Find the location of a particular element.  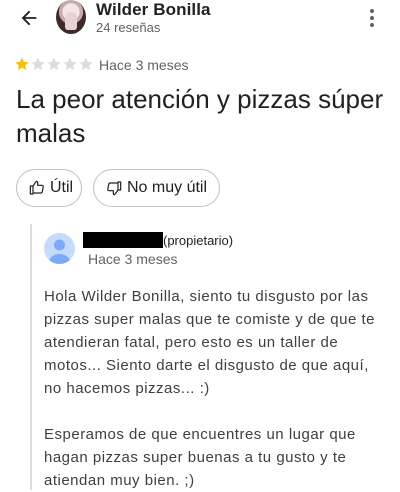

back-button is located at coordinates (29, 18).